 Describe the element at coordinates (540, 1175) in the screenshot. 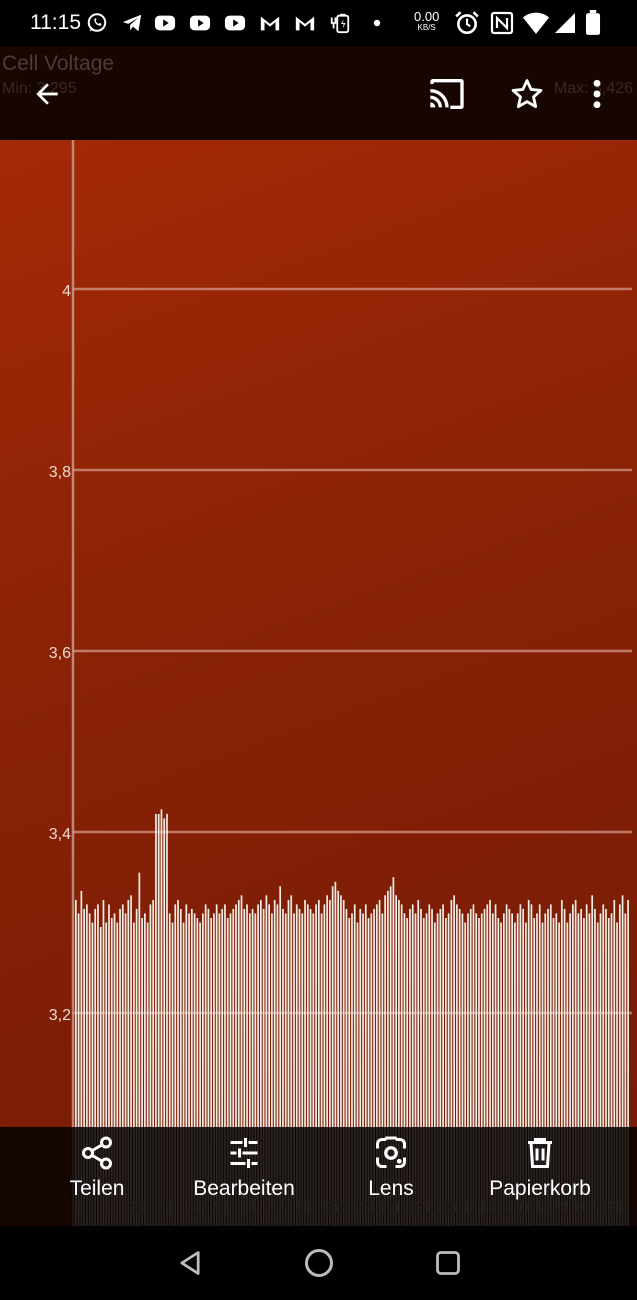

I see `trash-button: Papierkorb` at that location.